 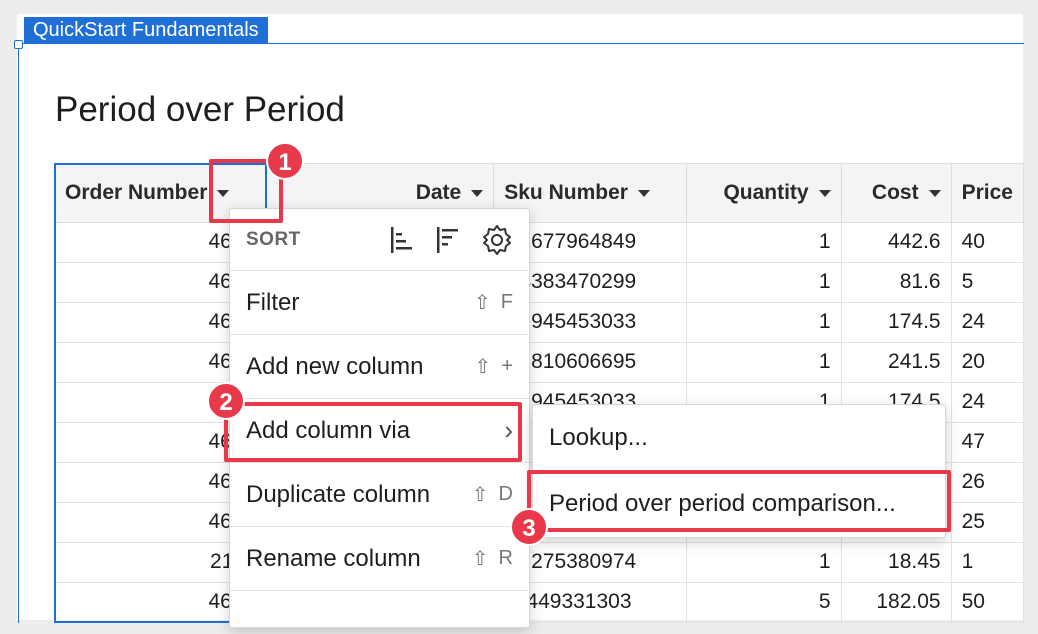 I want to click on sort-ascending-icon, so click(x=402, y=240).